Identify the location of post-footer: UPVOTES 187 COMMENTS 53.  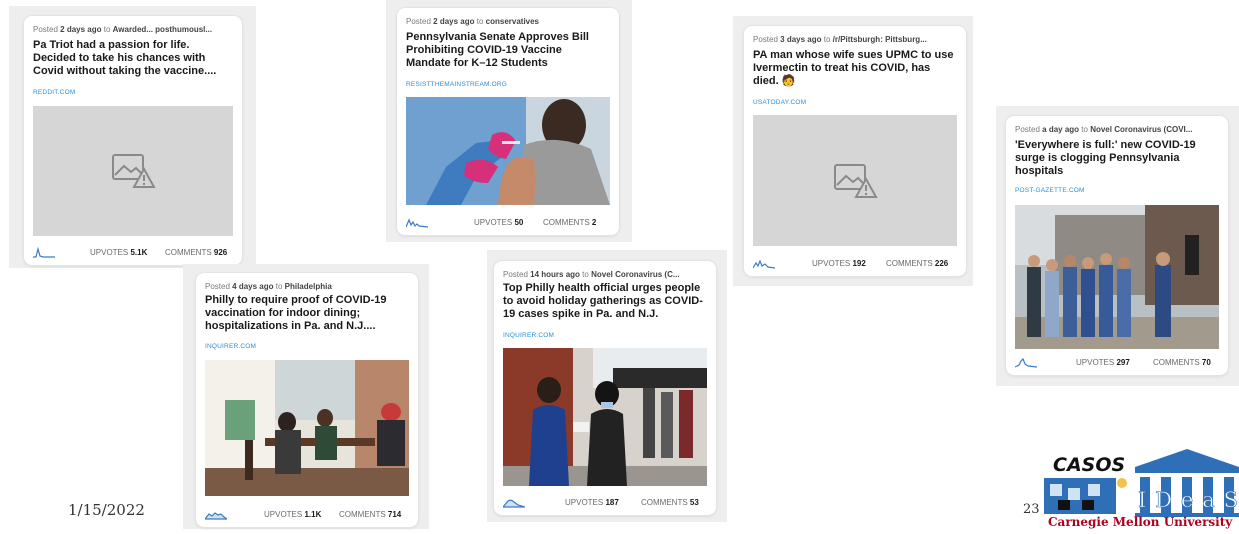
(605, 502).